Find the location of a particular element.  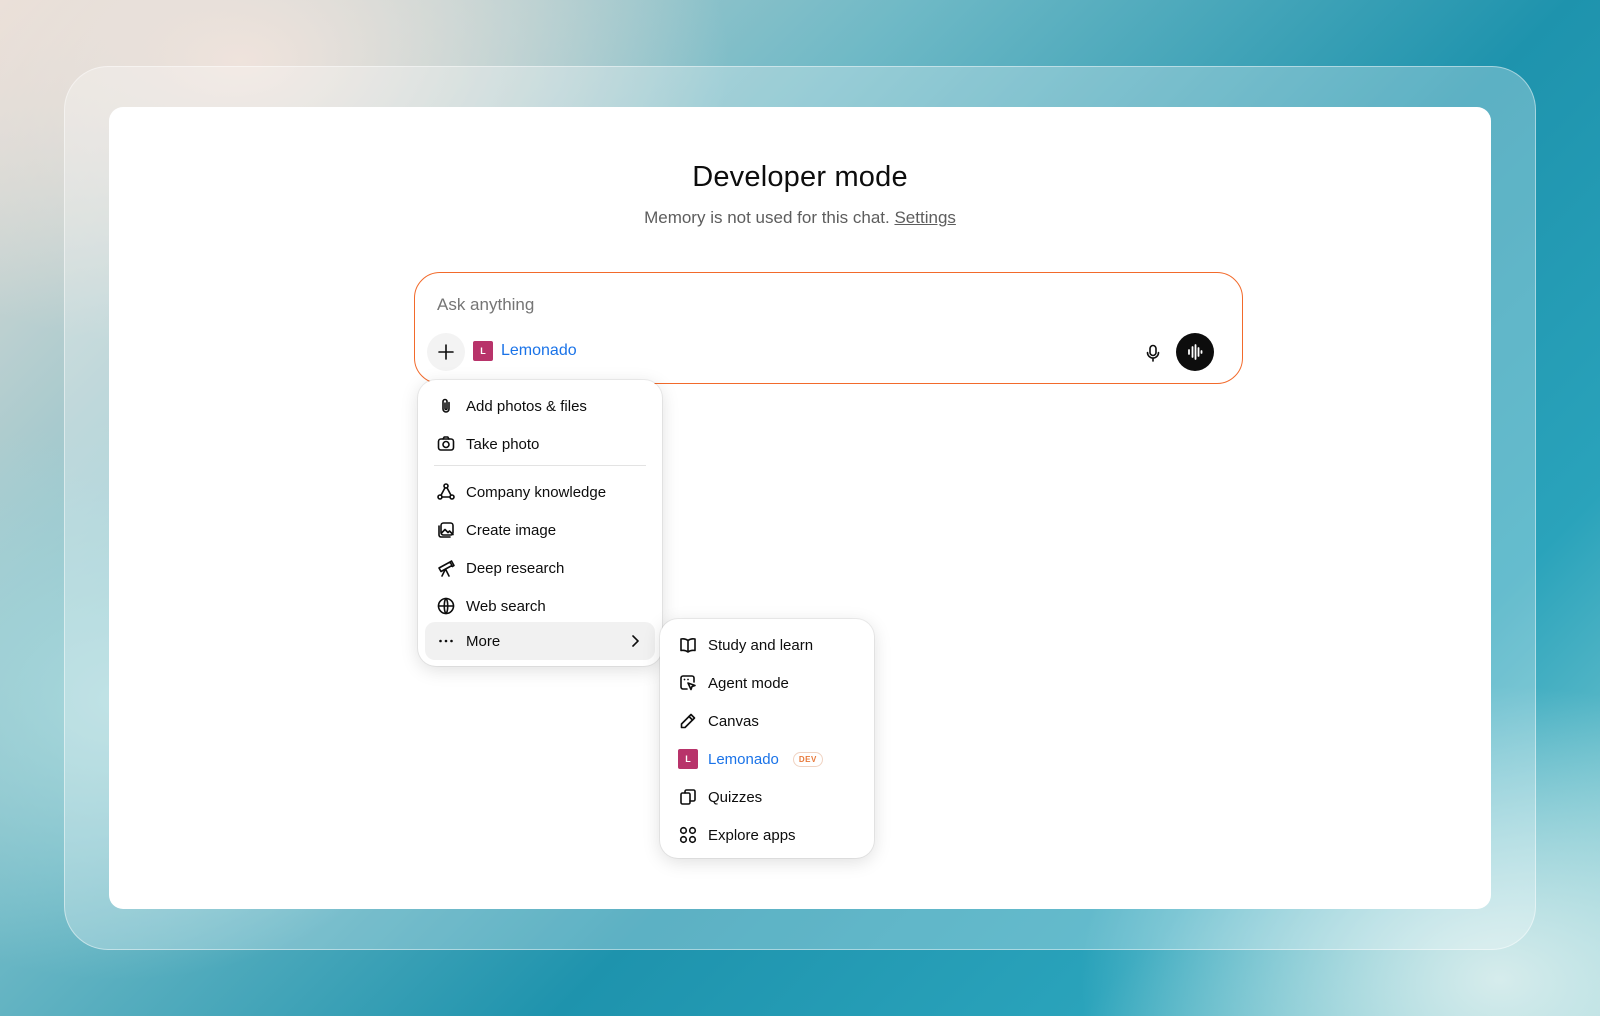

telescope-icon is located at coordinates (446, 568).